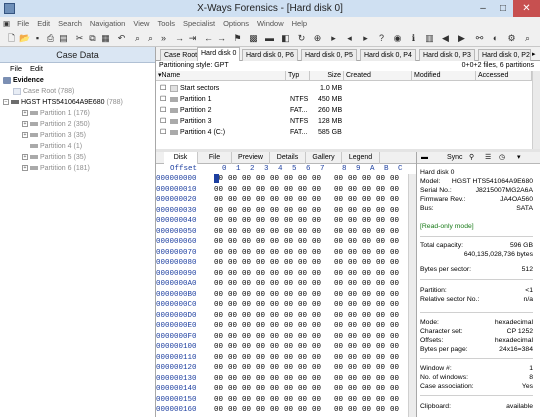  I want to click on forward-icon: →, so click(221, 38).